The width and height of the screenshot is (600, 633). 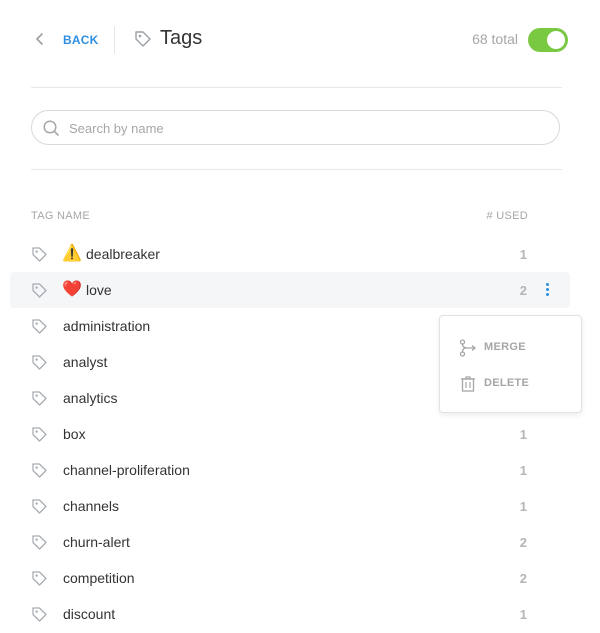 I want to click on tag-emoji: ⚠️, so click(x=72, y=253).